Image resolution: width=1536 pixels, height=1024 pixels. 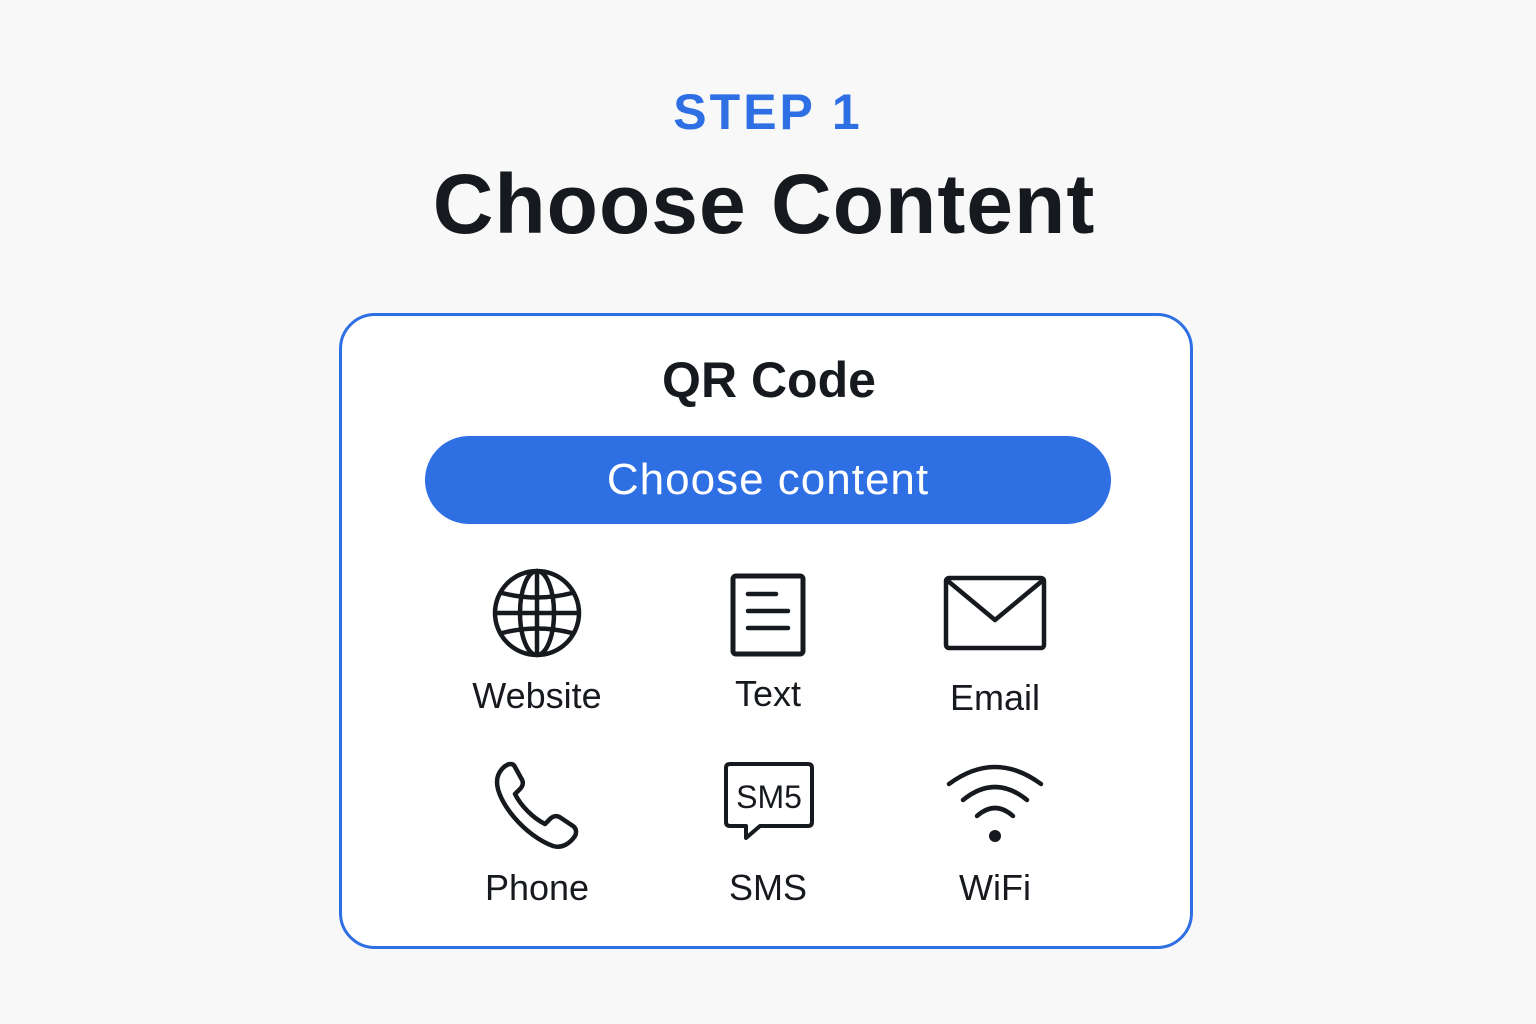 I want to click on option-email: Email, so click(x=995, y=651).